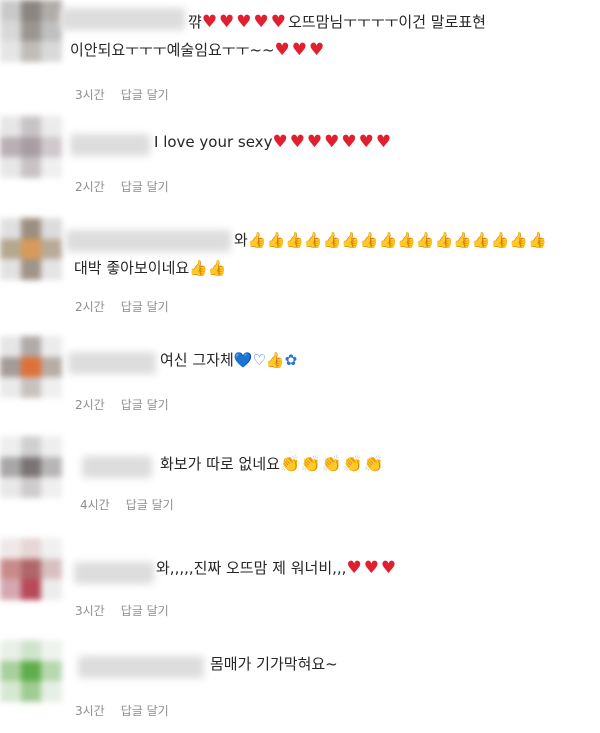 This screenshot has width=600, height=733. I want to click on comment-text: 와👍👍👍👍👍👍👍👍👍👍👍👍👍👍👍👍, so click(390, 240).